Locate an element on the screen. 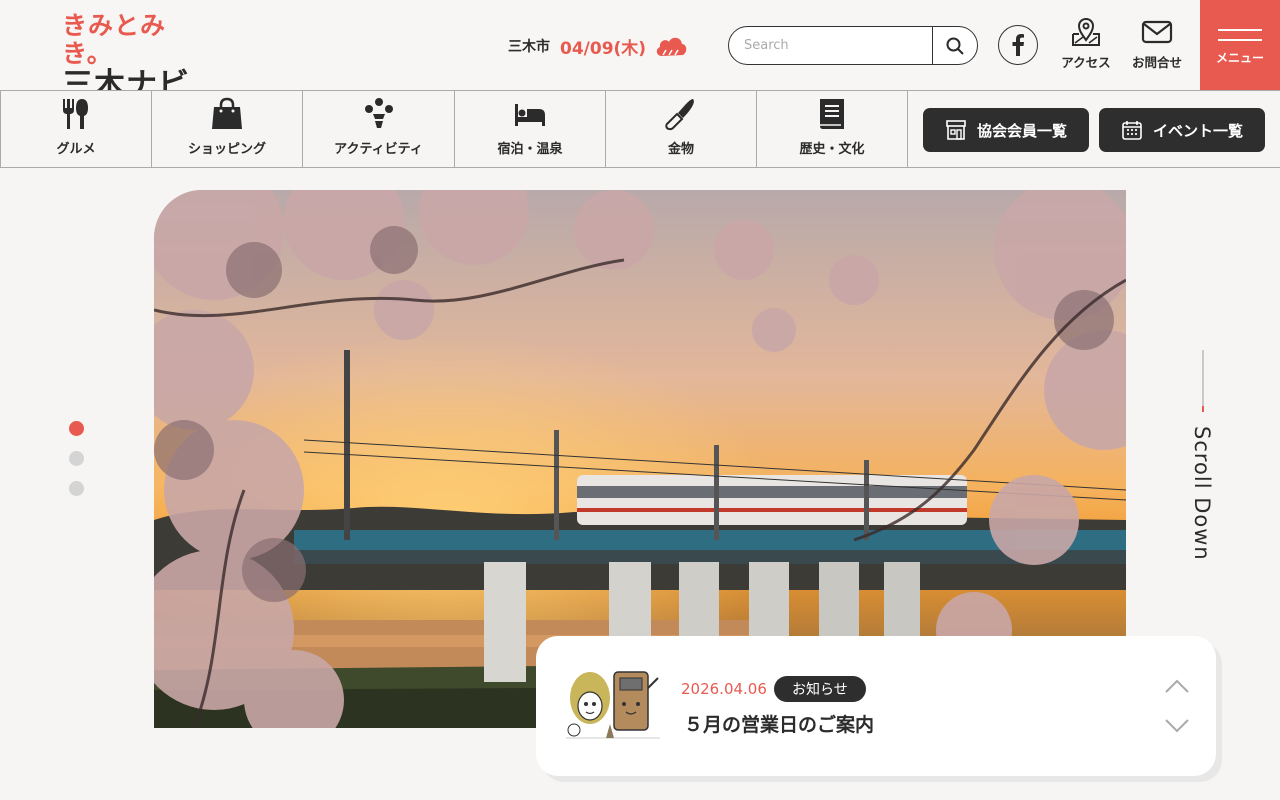 Image resolution: width=1280 pixels, height=800 pixels. scroll-line is located at coordinates (1203, 381).